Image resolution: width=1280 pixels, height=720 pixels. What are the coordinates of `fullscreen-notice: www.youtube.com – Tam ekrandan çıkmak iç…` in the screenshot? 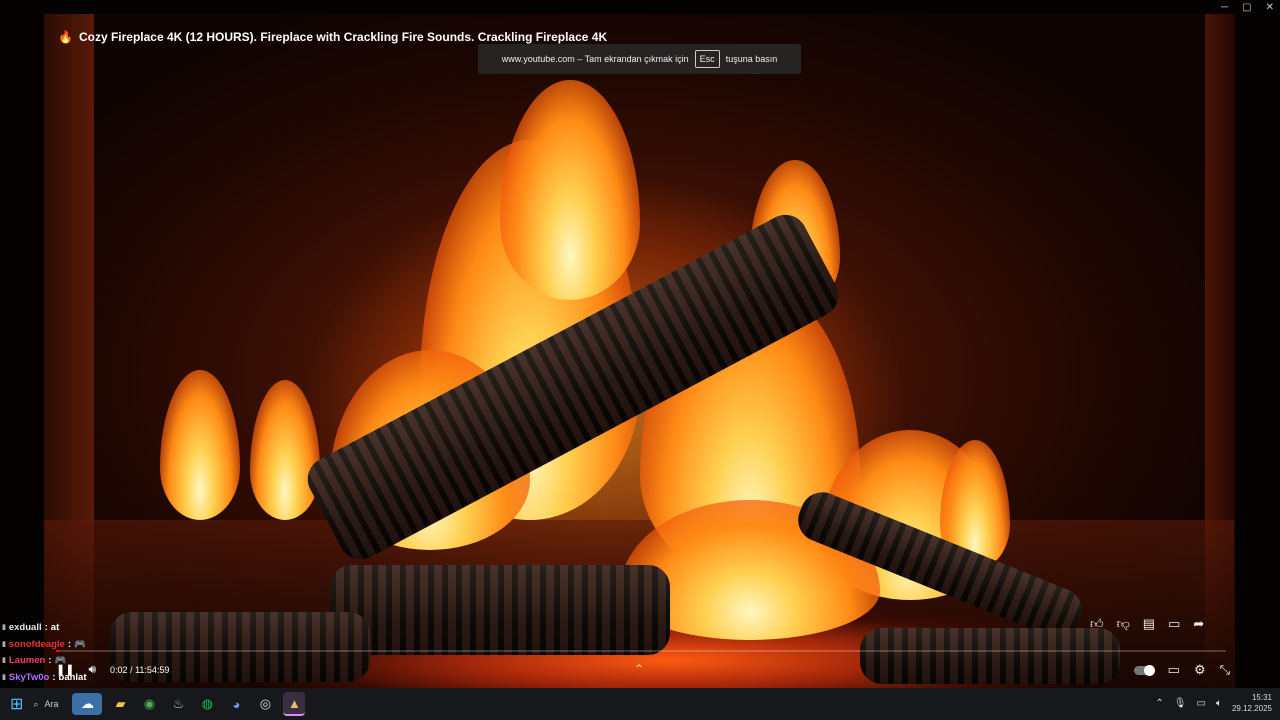 It's located at (639, 59).